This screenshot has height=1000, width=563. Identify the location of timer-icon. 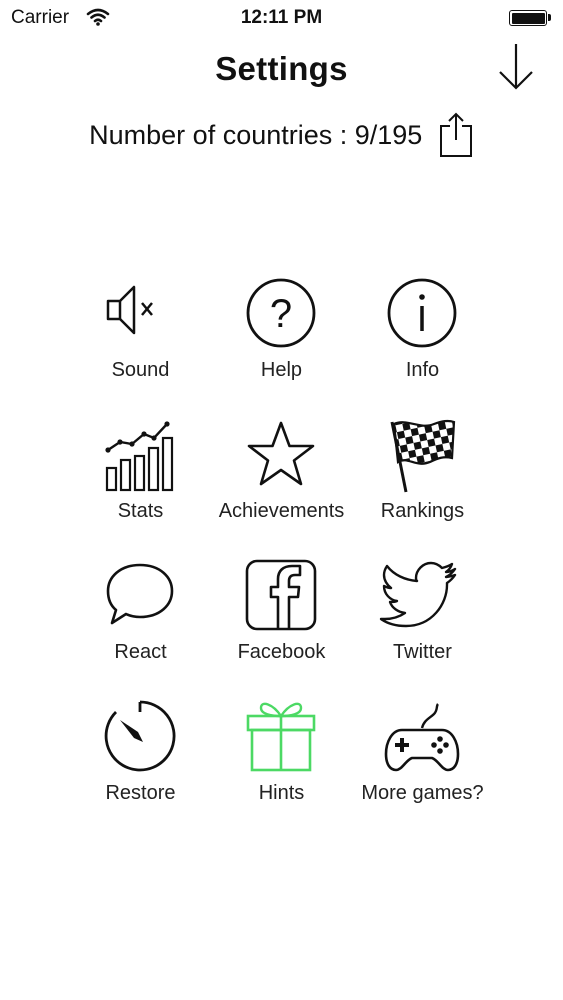
(140, 737).